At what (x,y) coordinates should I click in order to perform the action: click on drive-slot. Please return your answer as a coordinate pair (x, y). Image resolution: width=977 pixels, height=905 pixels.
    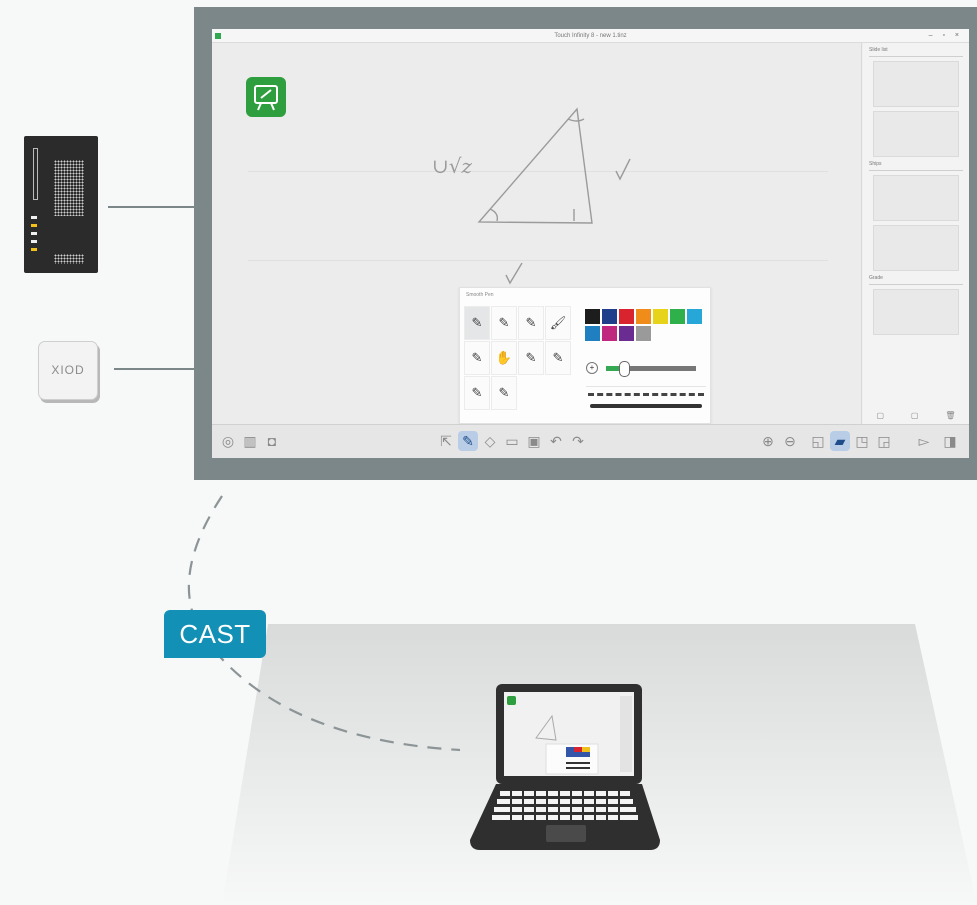
    Looking at the image, I should click on (35, 174).